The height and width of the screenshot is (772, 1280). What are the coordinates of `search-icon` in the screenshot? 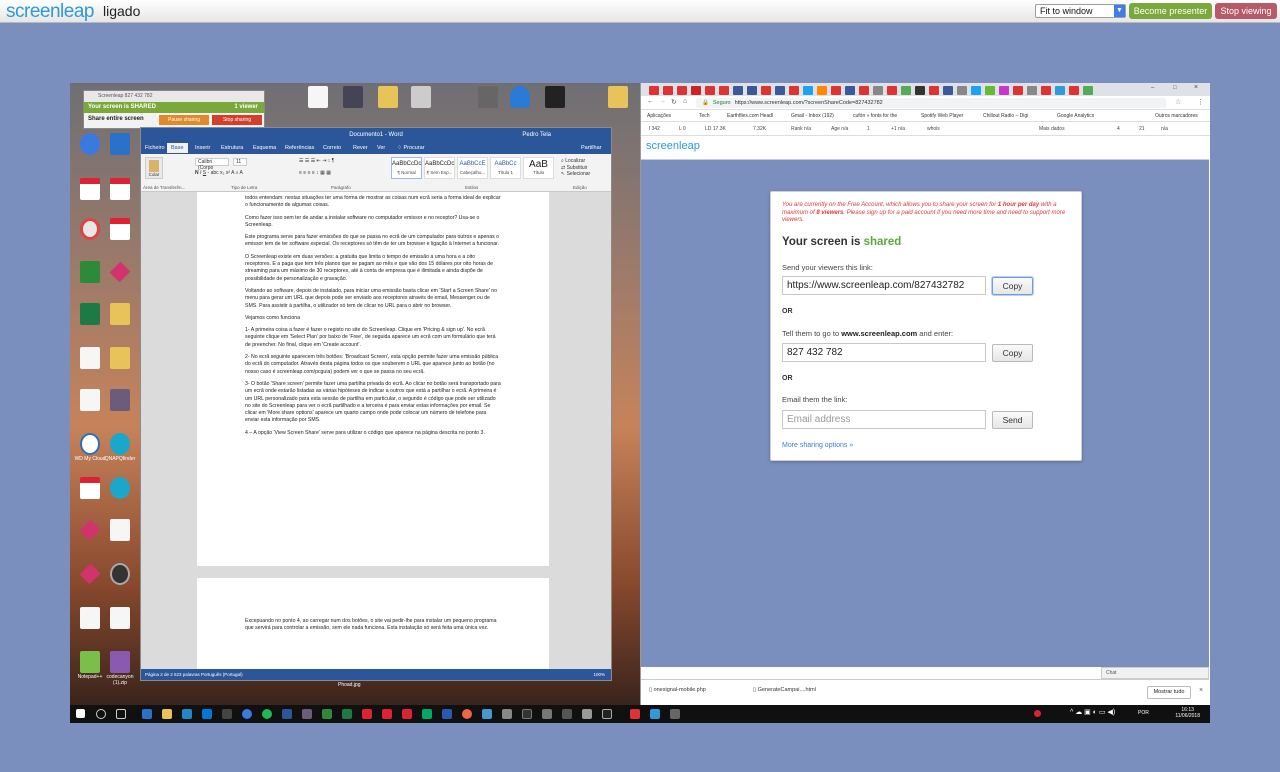 It's located at (101, 714).